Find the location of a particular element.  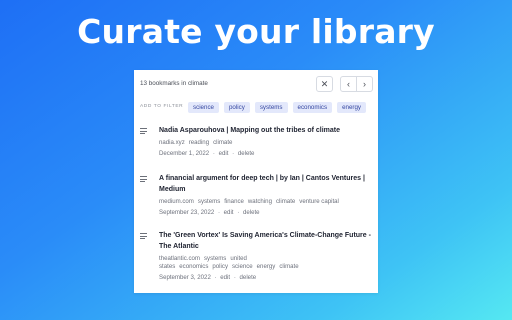

filter-chip-systems: systems is located at coordinates (271, 107).